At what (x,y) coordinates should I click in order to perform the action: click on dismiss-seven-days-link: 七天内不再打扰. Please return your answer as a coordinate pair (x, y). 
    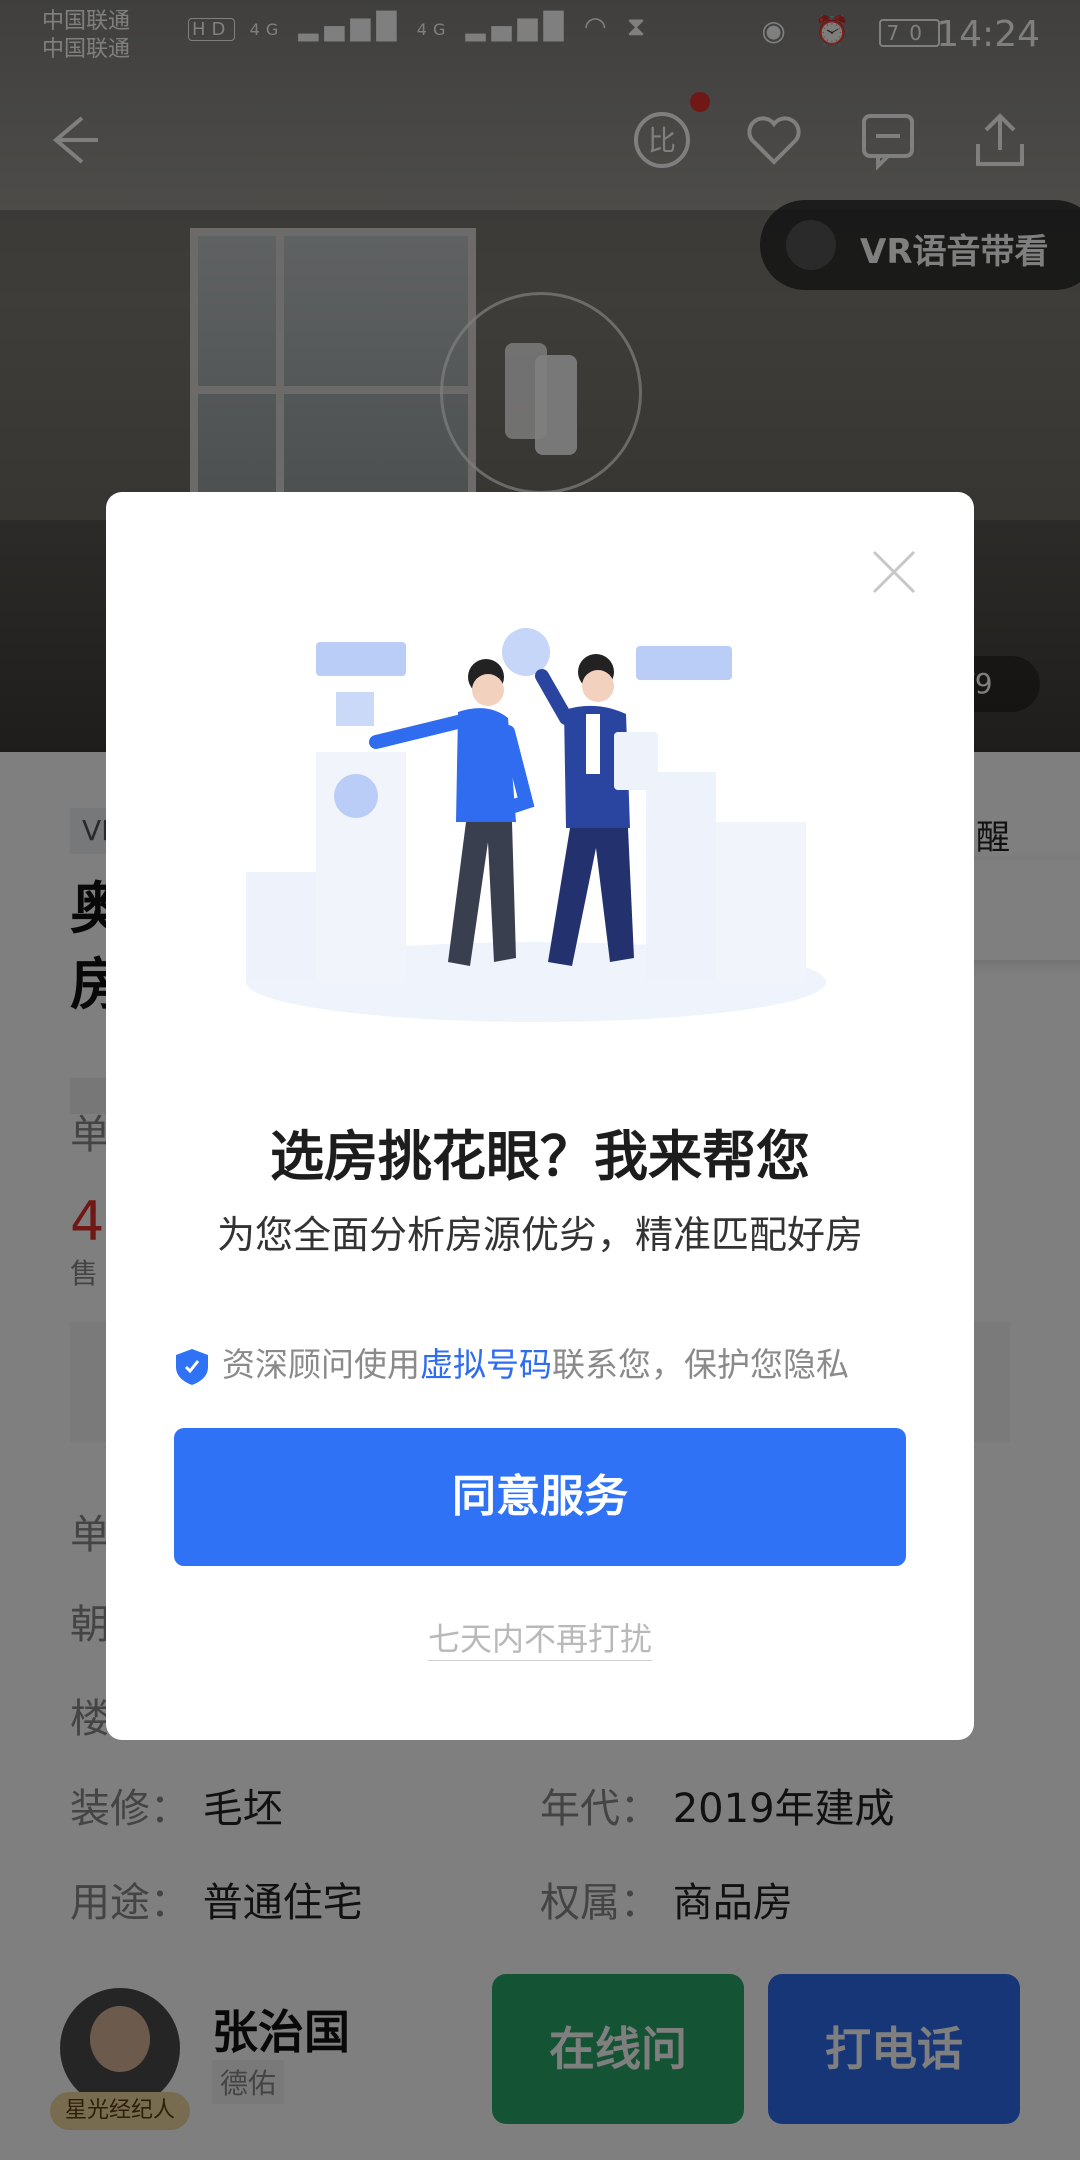
    Looking at the image, I should click on (540, 1637).